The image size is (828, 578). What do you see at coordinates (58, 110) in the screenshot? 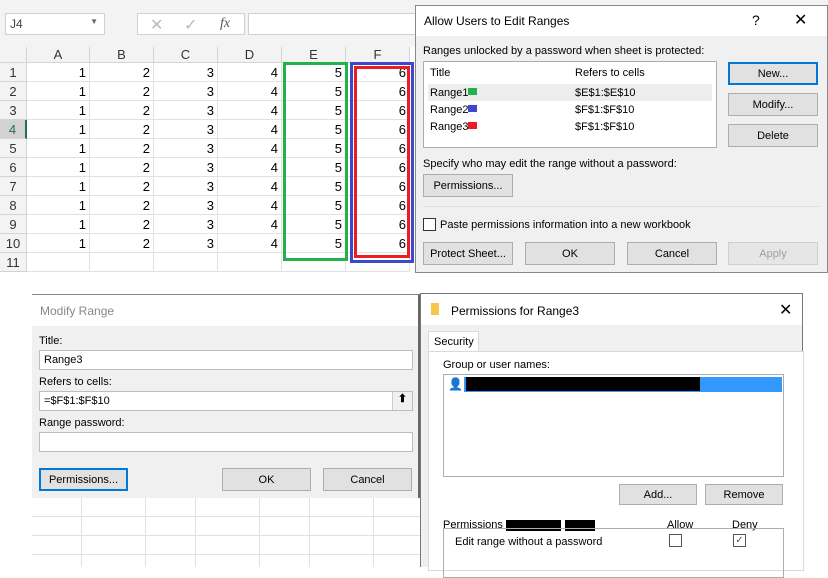
I see `cell-A3: 1` at bounding box center [58, 110].